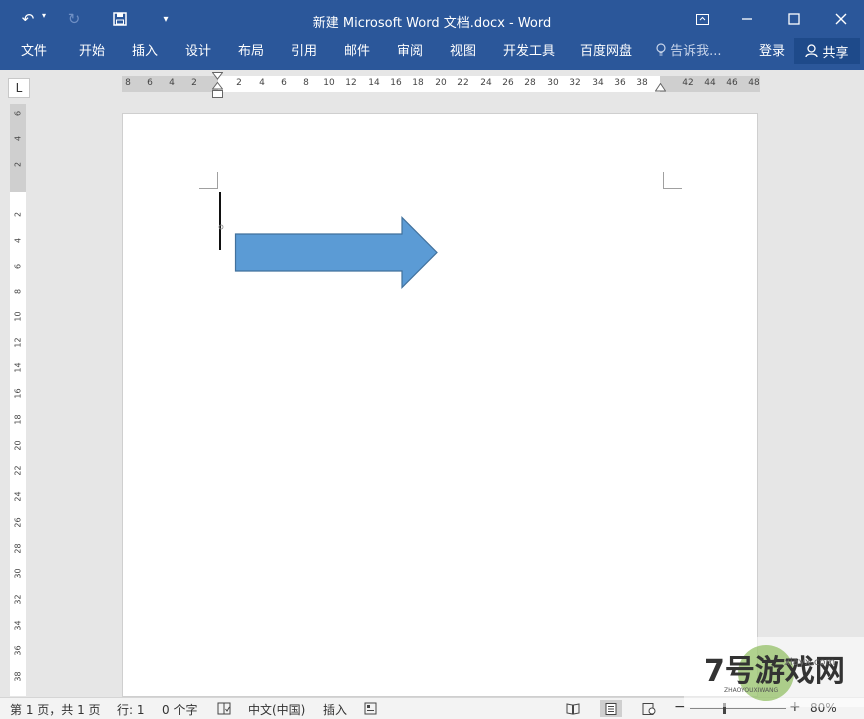 This screenshot has width=864, height=719. Describe the element at coordinates (217, 76) in the screenshot. I see `first-line-indent-marker` at that location.